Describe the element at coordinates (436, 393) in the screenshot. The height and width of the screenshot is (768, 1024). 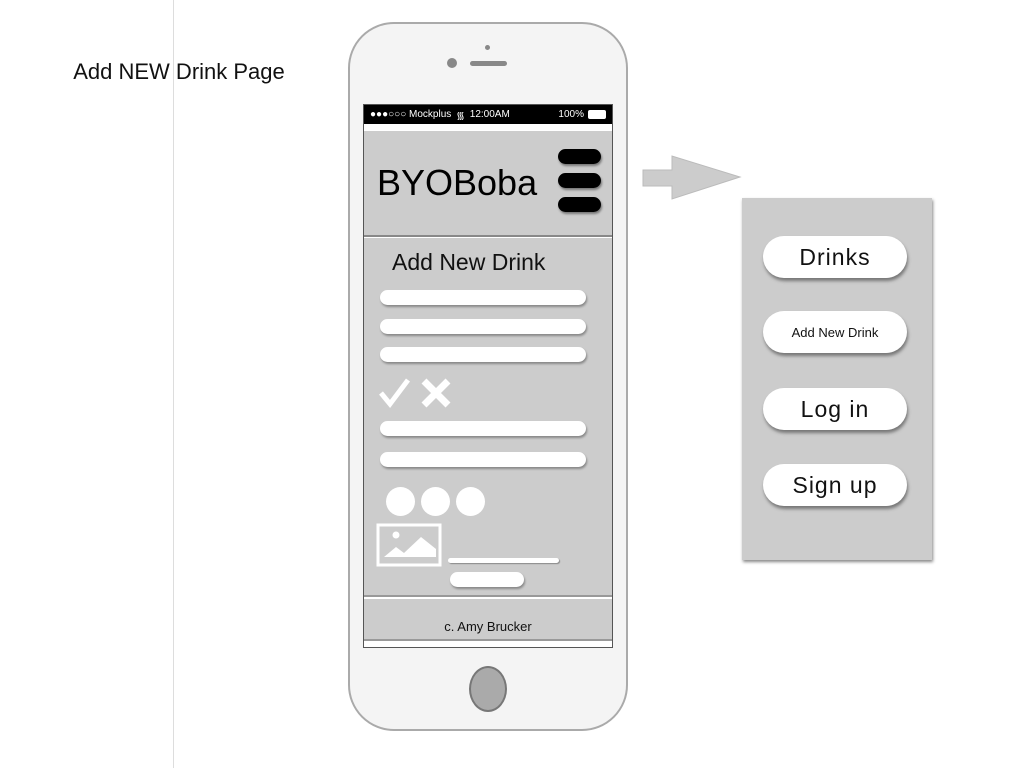
I see `close-icon` at that location.